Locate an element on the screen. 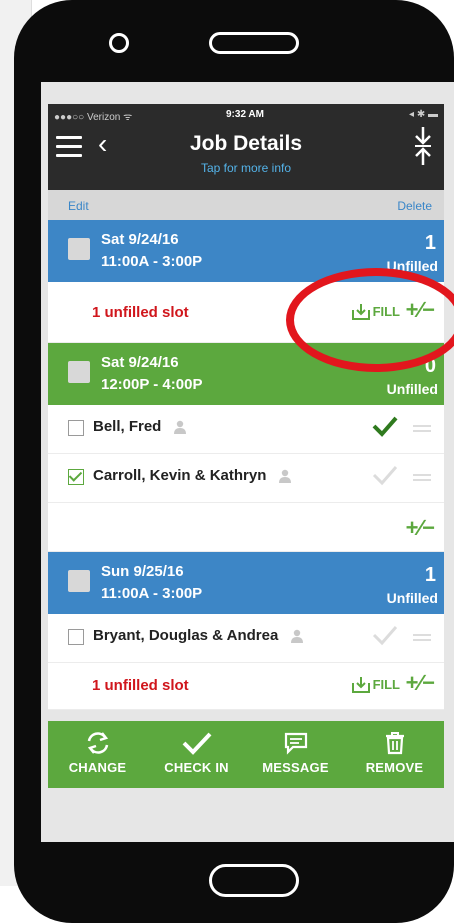  delete-link: Delete is located at coordinates (414, 206).